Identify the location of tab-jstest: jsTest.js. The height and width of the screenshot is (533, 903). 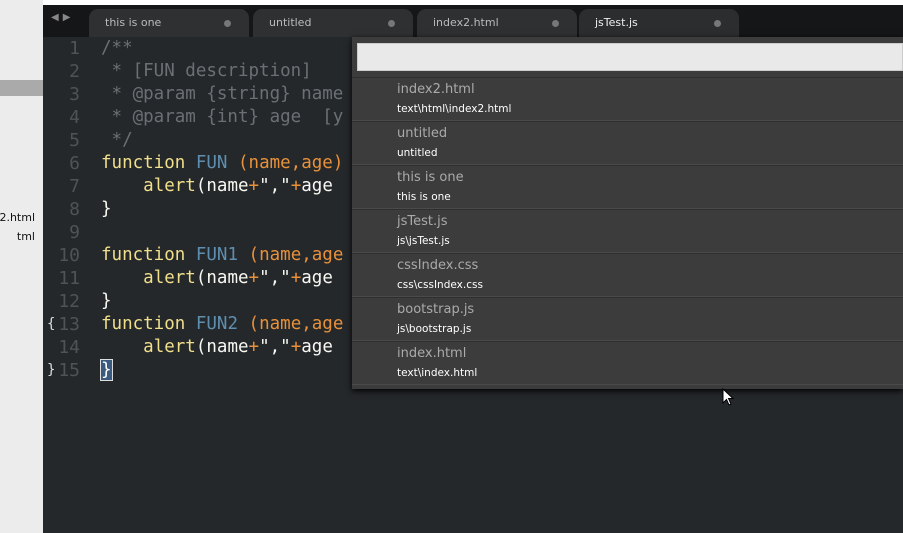
(659, 23).